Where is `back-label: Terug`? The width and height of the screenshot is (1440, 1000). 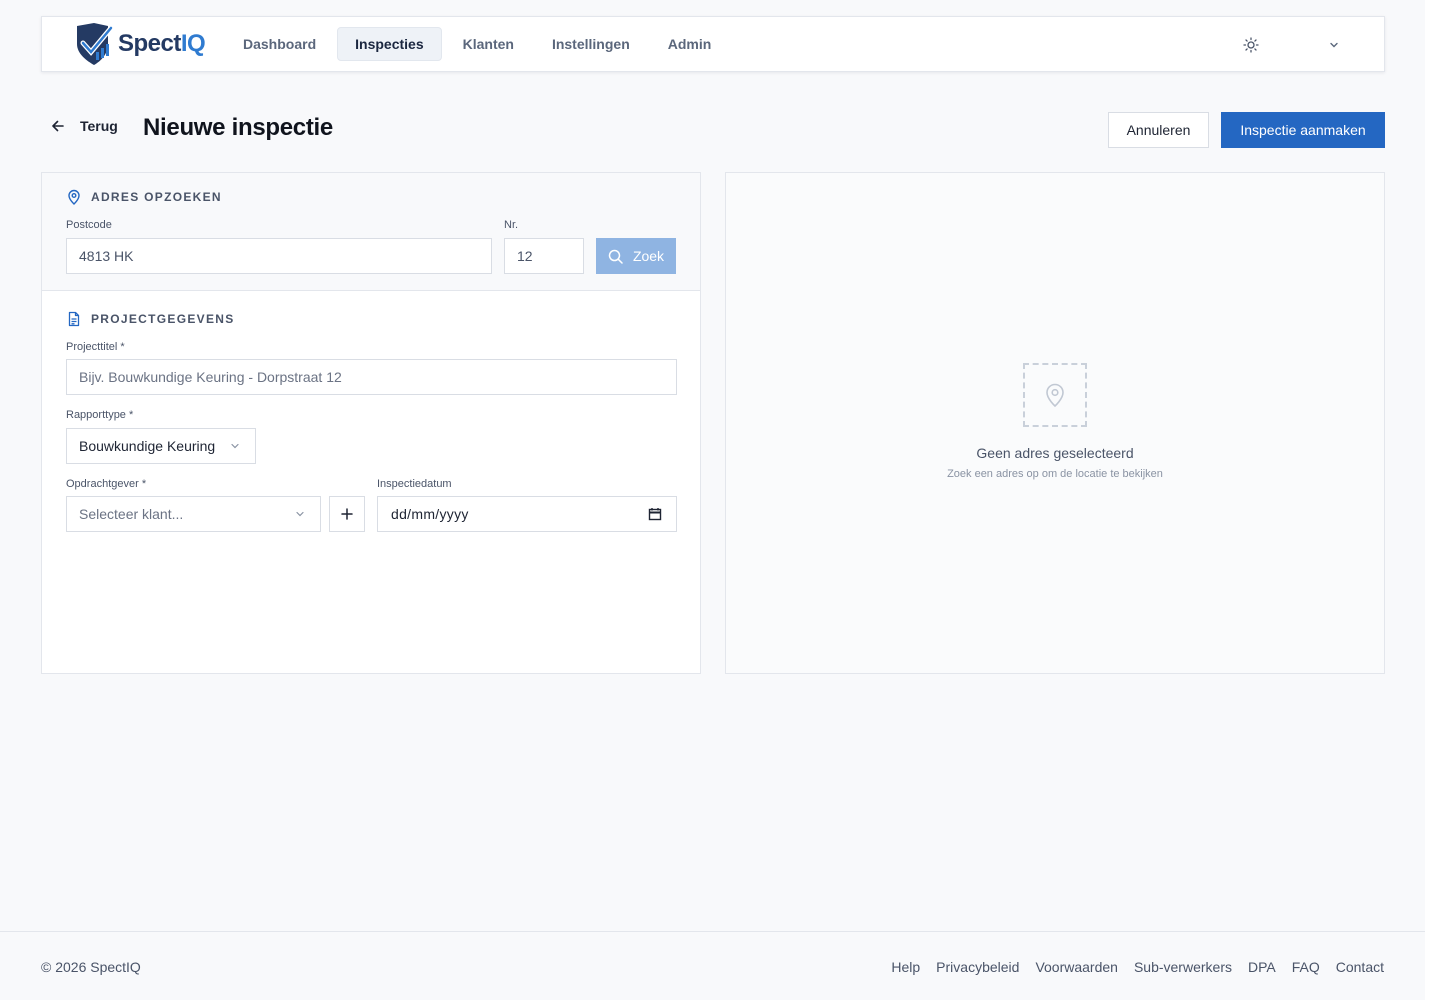 back-label: Terug is located at coordinates (99, 126).